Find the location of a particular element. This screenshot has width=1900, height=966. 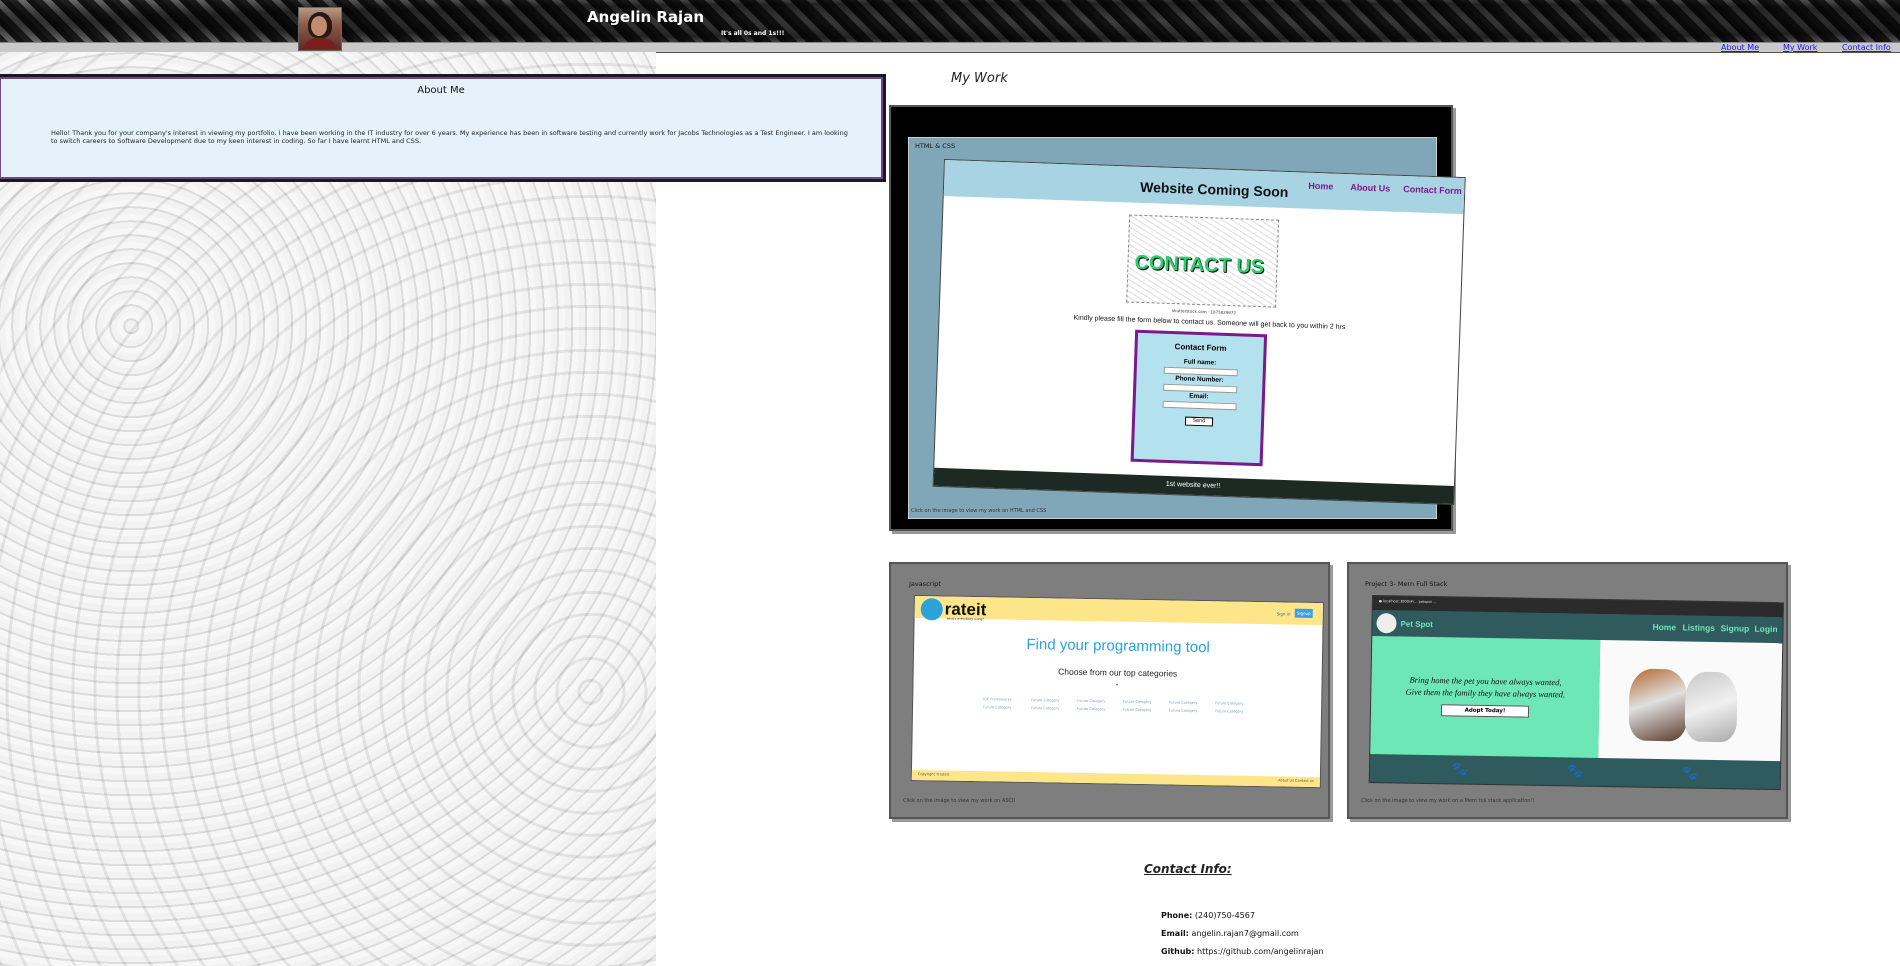

project-label: HTML & CSS is located at coordinates (935, 146).